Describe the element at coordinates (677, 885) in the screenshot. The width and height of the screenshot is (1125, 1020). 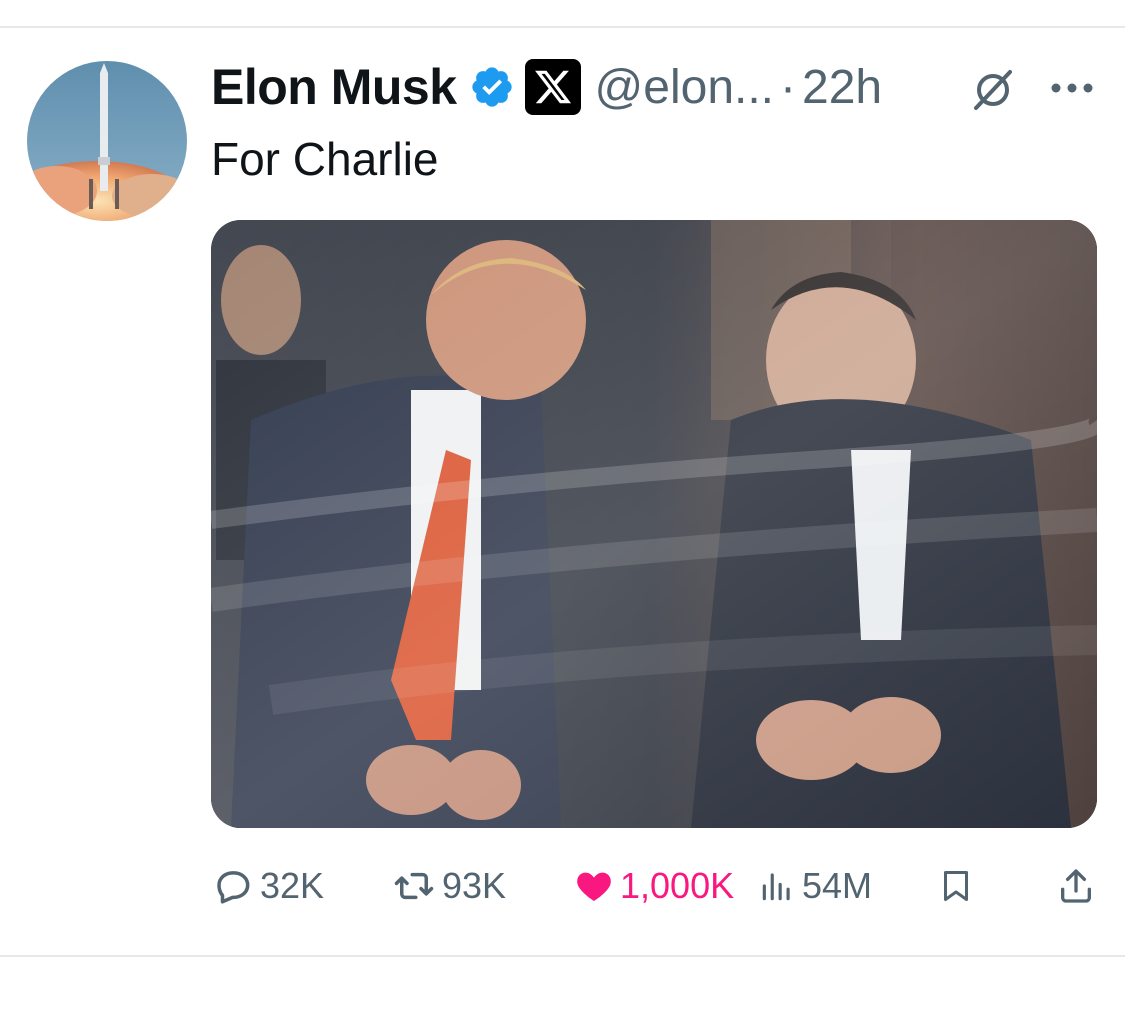
I see `like-count: 1,000K` at that location.